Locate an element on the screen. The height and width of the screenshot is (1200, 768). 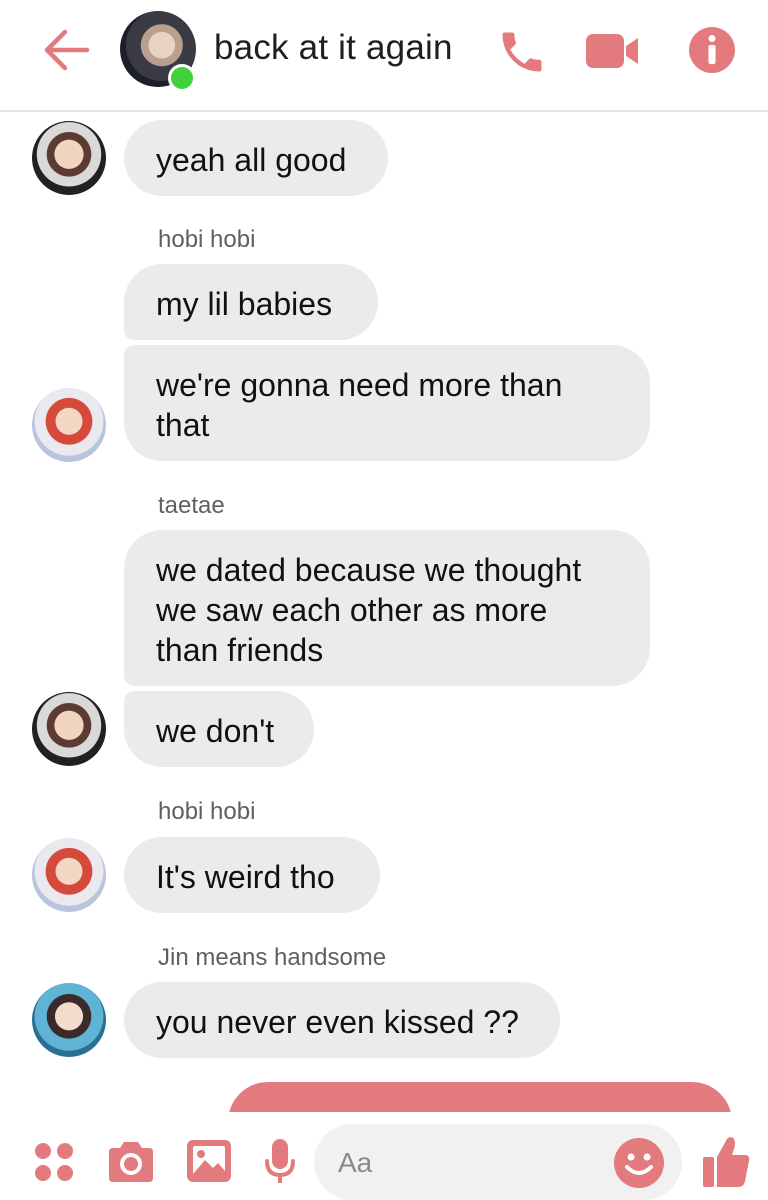
emoji-button is located at coordinates (639, 1163).